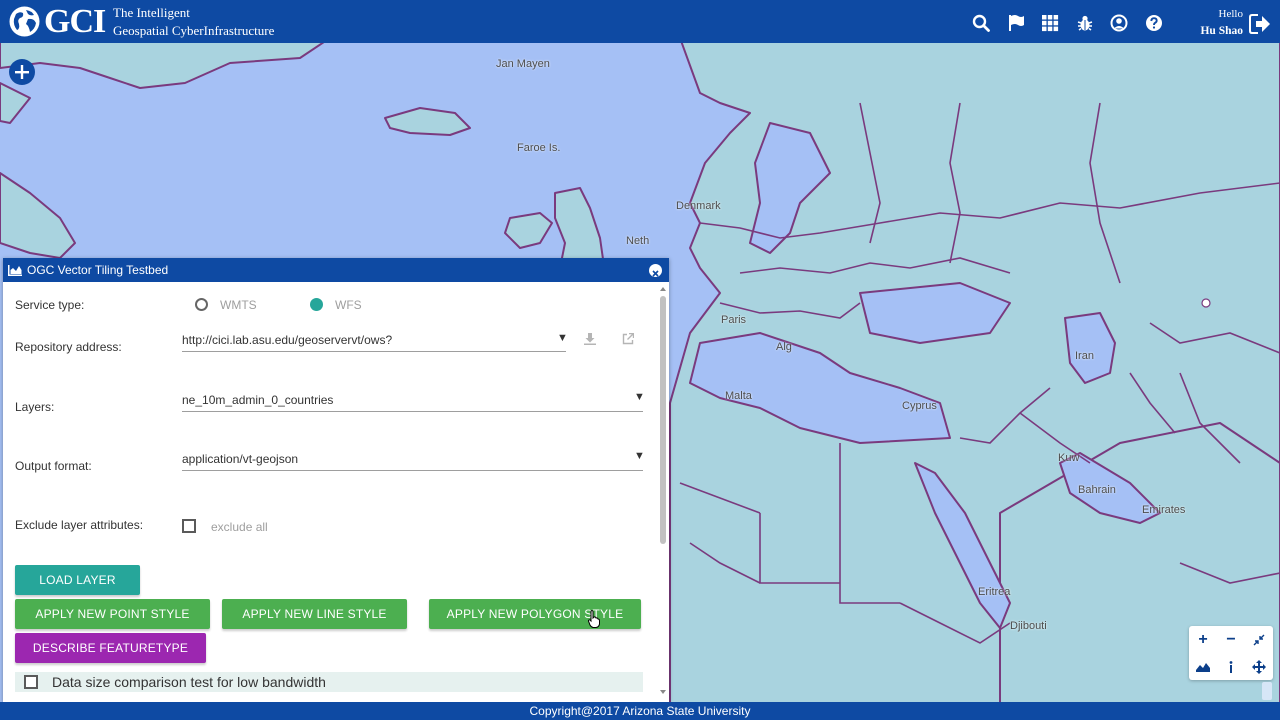  Describe the element at coordinates (1028, 626) in the screenshot. I see `map-label: Djibouti` at that location.